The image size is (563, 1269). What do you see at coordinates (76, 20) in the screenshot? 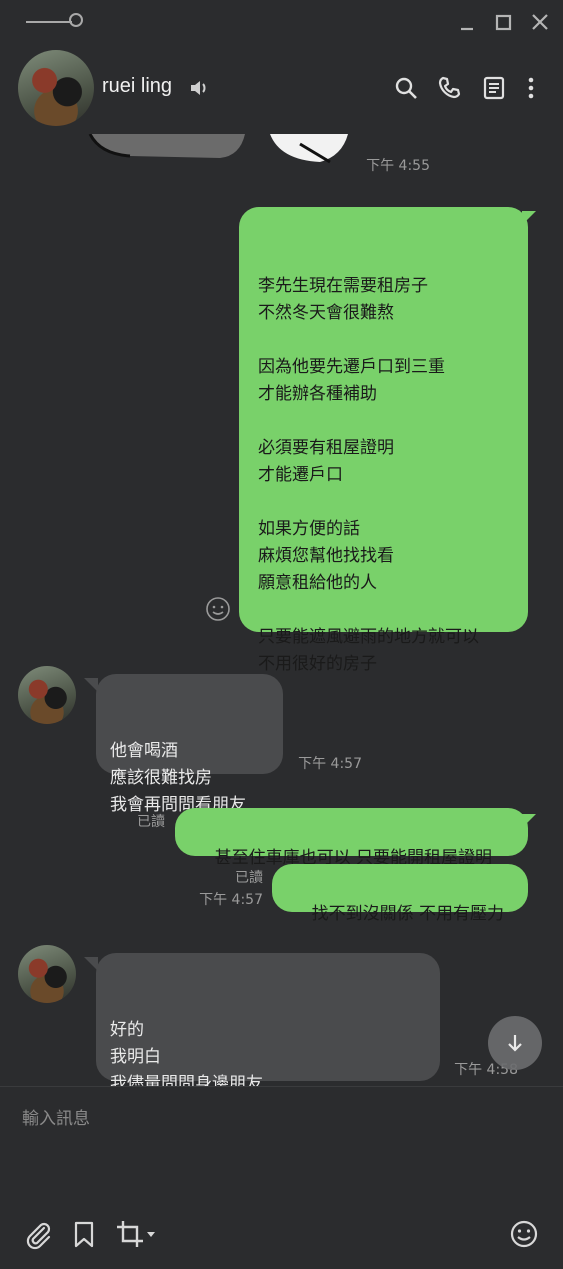
I see `opacity-slider-handle` at bounding box center [76, 20].